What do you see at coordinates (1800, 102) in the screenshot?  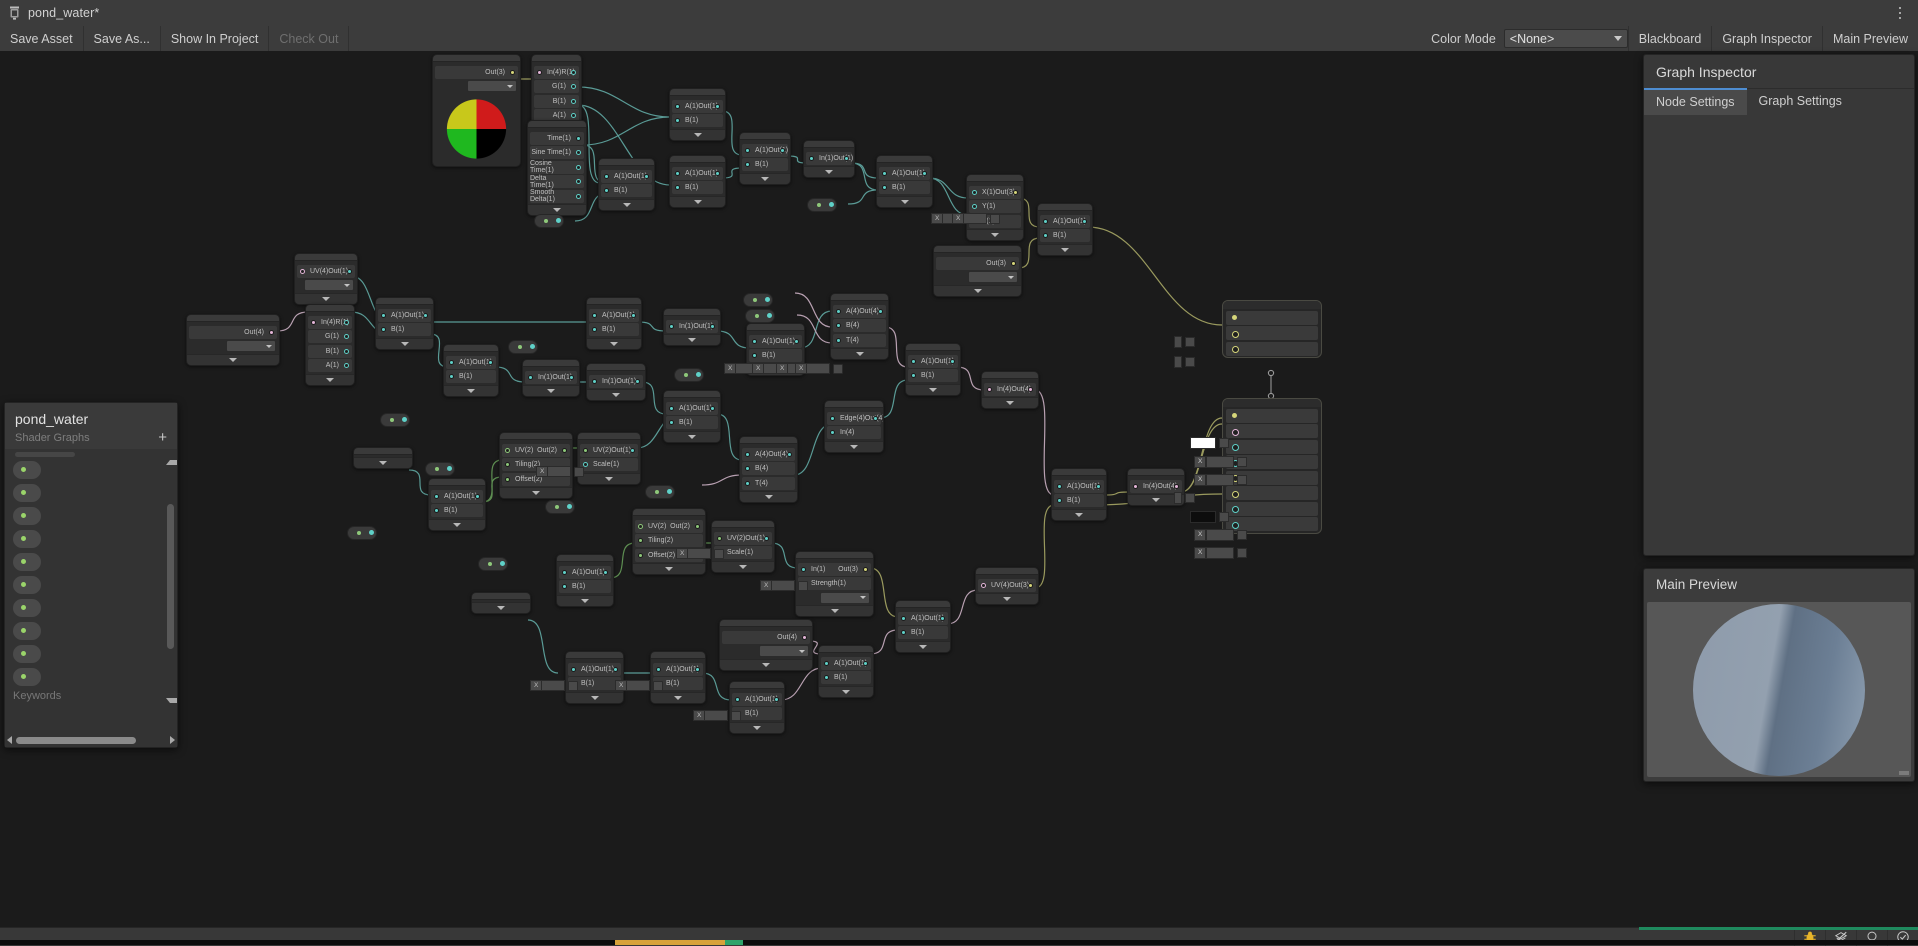 I see `tab-graph-settings: Graph Settings` at bounding box center [1800, 102].